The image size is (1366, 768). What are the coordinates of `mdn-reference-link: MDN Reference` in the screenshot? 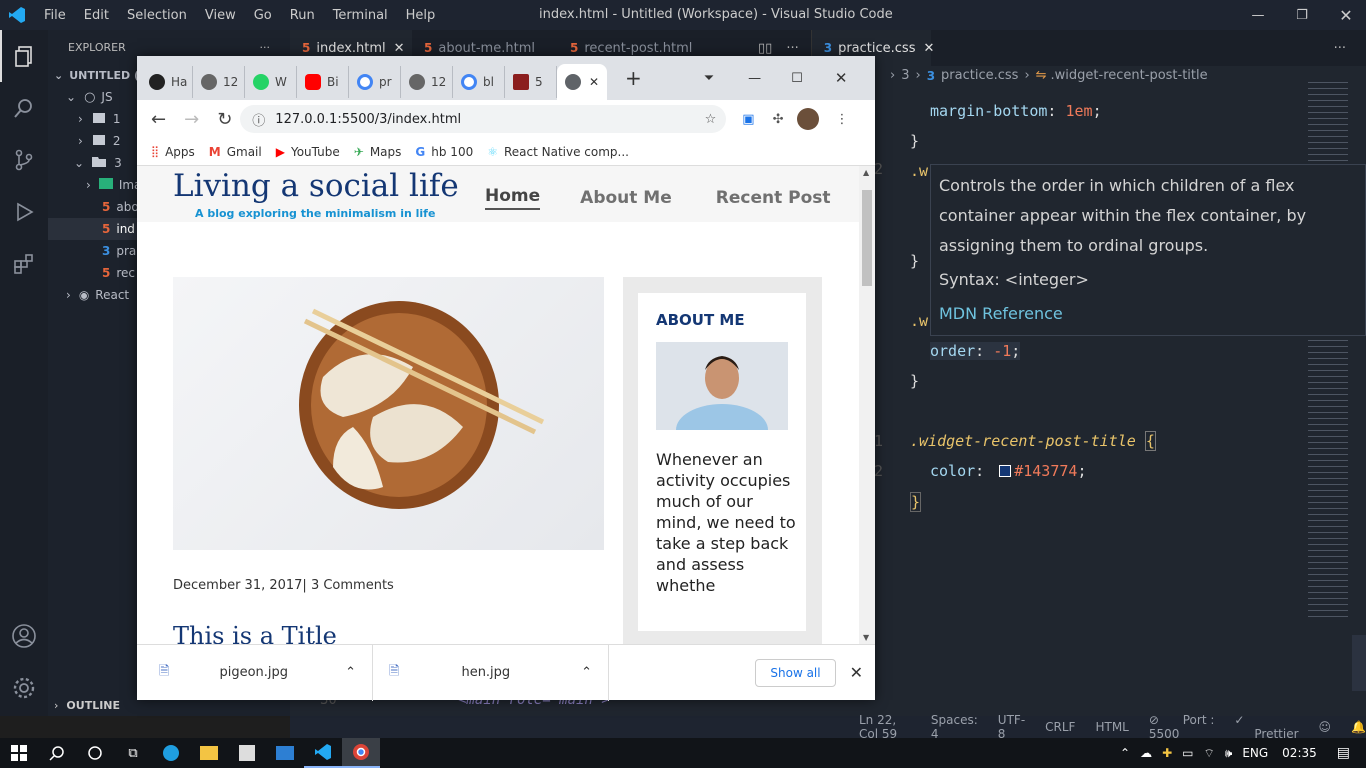 It's located at (1148, 314).